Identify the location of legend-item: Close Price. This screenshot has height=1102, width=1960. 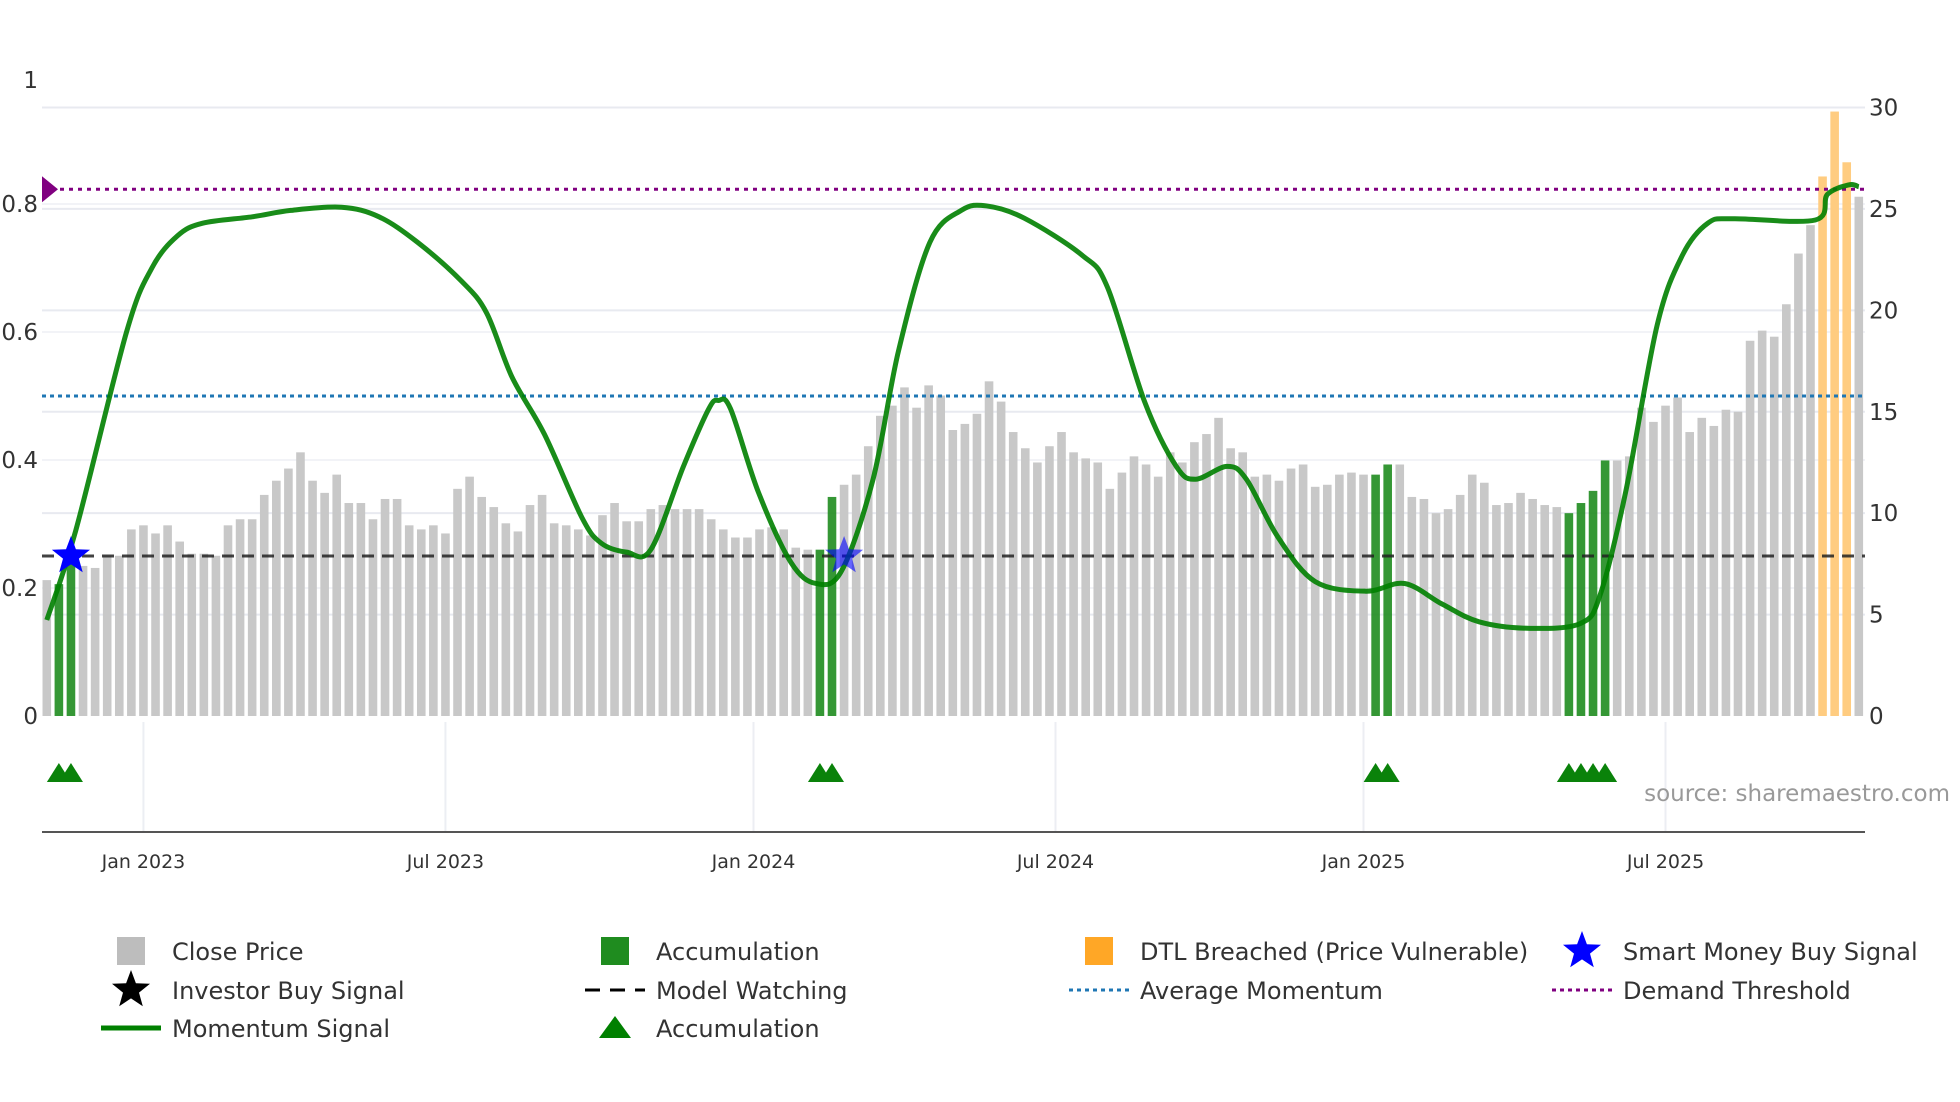
(210, 951).